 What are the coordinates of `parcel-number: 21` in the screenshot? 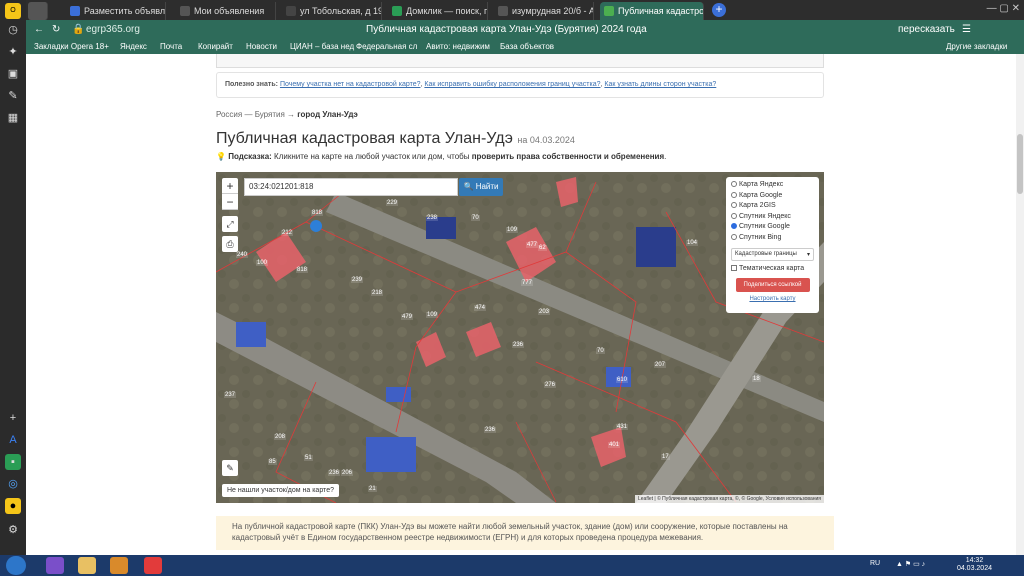 It's located at (372, 489).